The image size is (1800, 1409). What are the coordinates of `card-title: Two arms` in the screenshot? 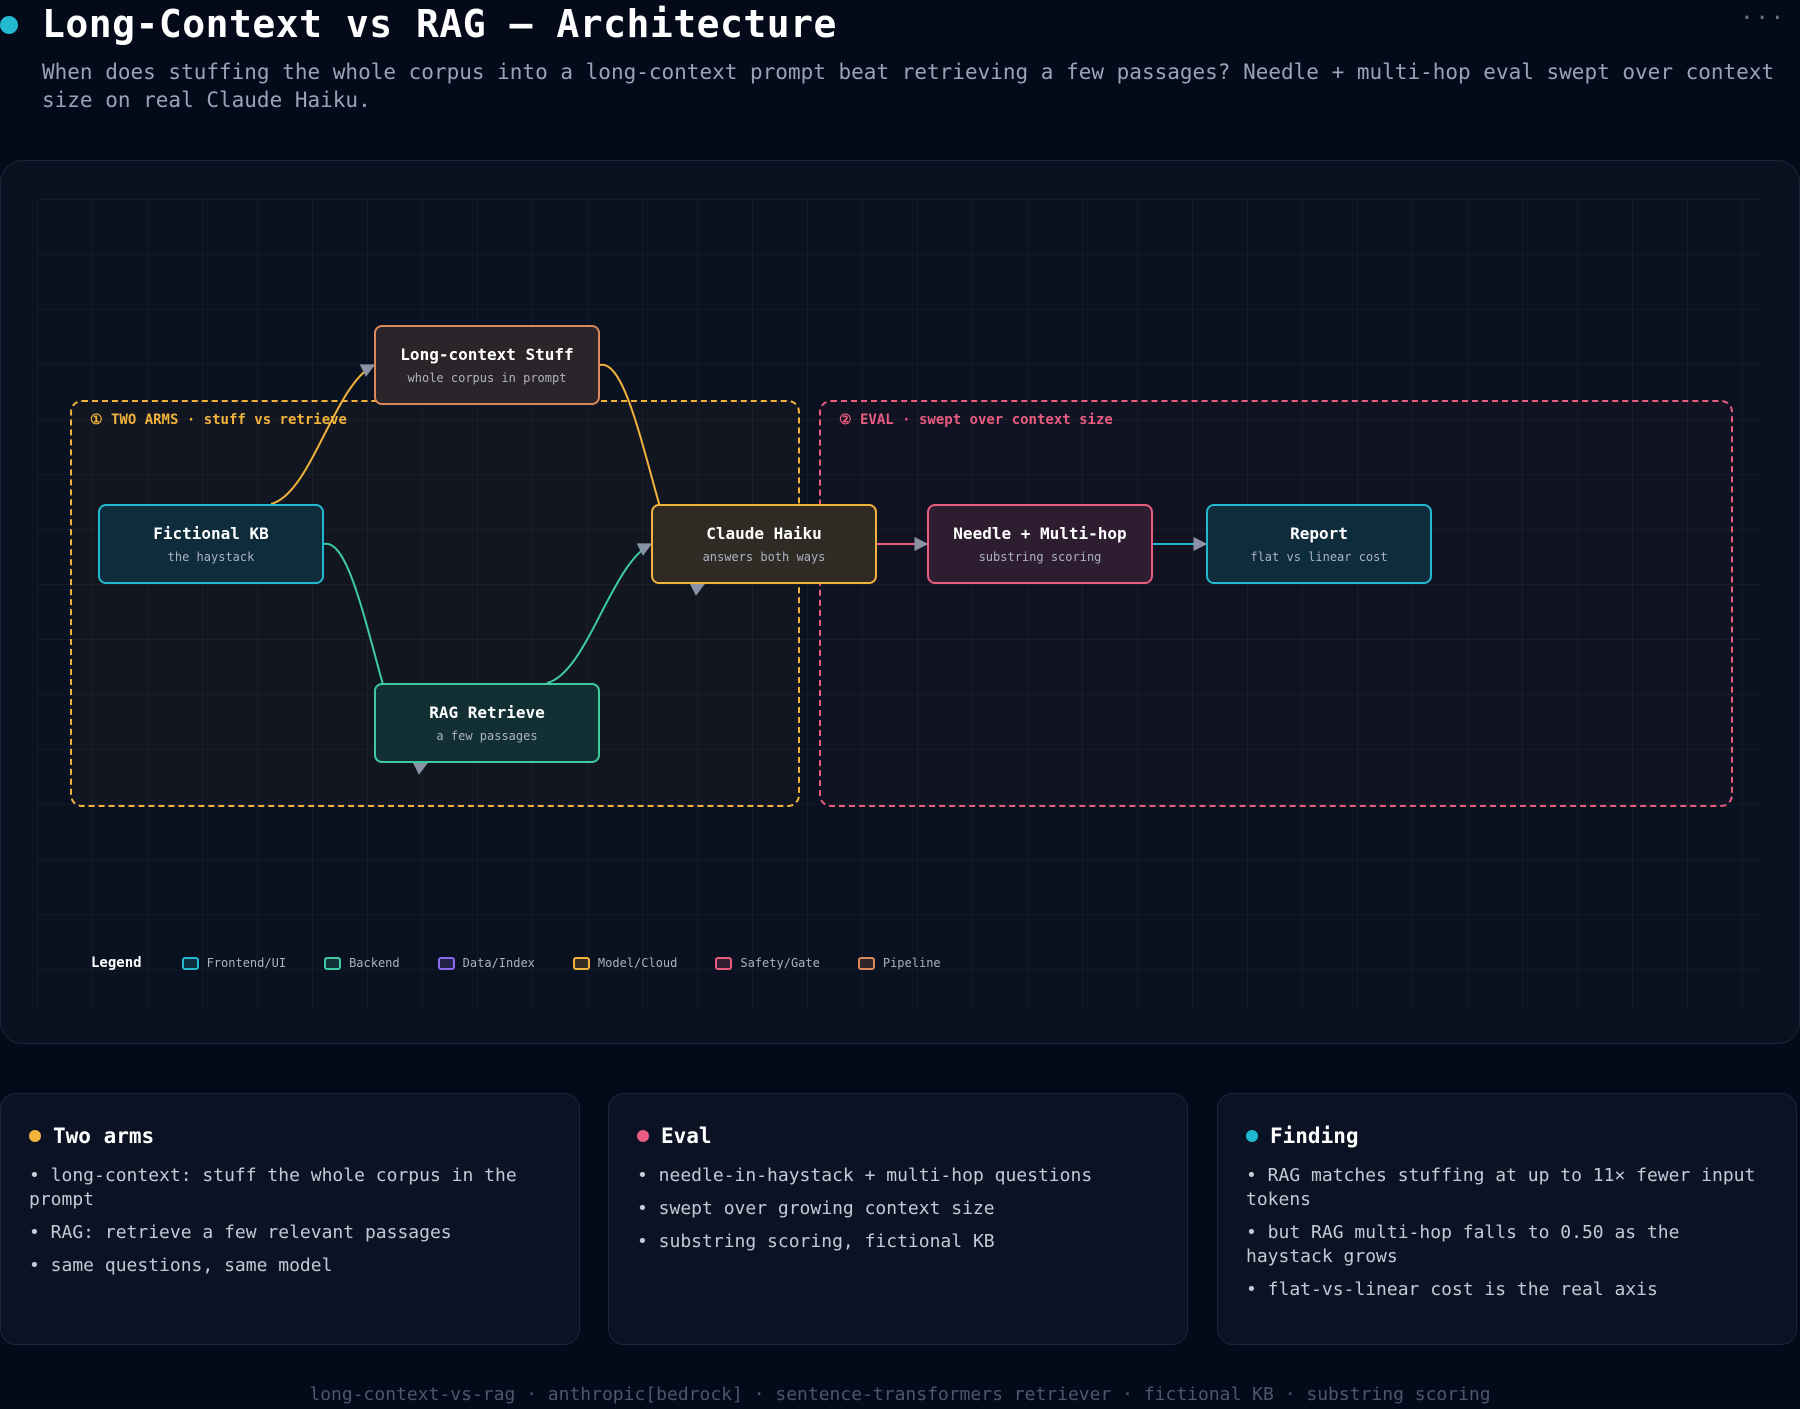 It's located at (104, 1136).